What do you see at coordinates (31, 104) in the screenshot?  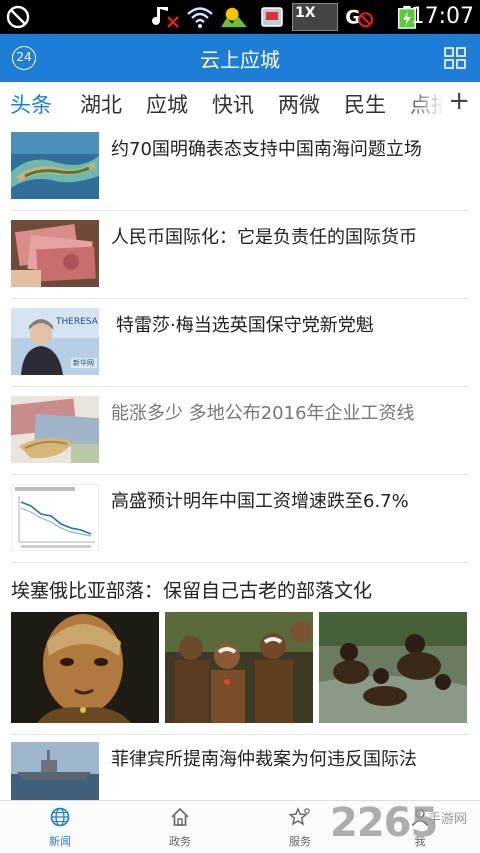 I see `tab-toutiao: 头条` at bounding box center [31, 104].